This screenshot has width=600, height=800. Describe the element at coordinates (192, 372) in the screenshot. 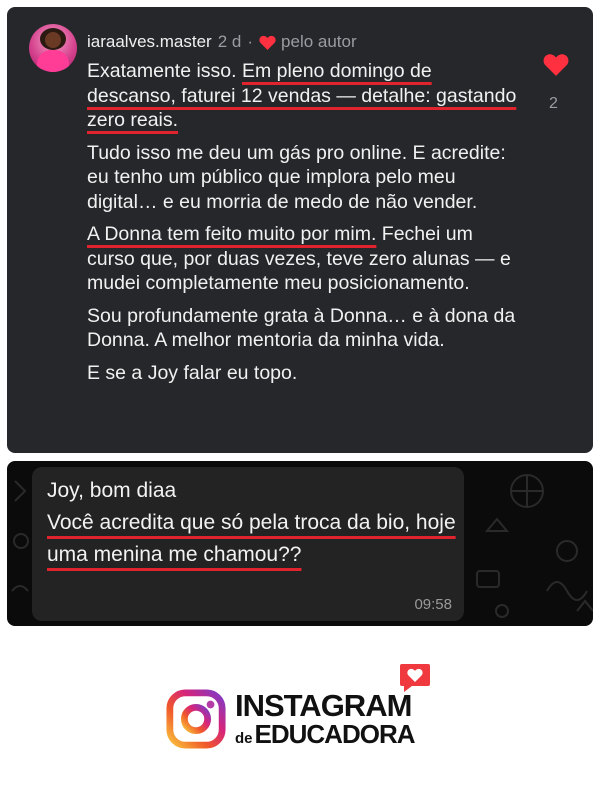

I see `comment-p5-text: E se a Joy falar eu topo.` at that location.